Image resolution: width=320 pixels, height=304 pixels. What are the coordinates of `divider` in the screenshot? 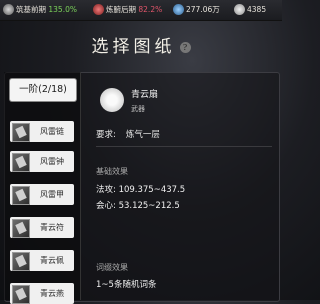 It's located at (184, 146).